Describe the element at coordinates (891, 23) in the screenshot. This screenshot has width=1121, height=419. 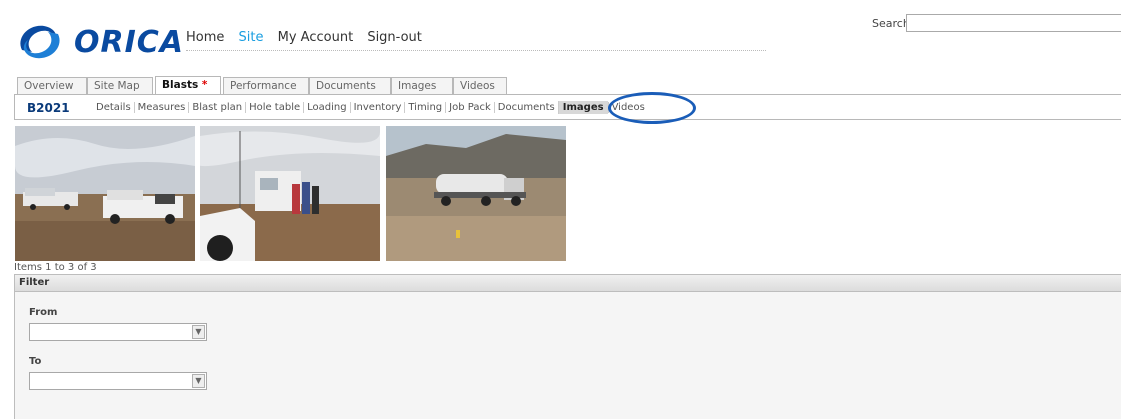
I see `search-label: Search` at that location.